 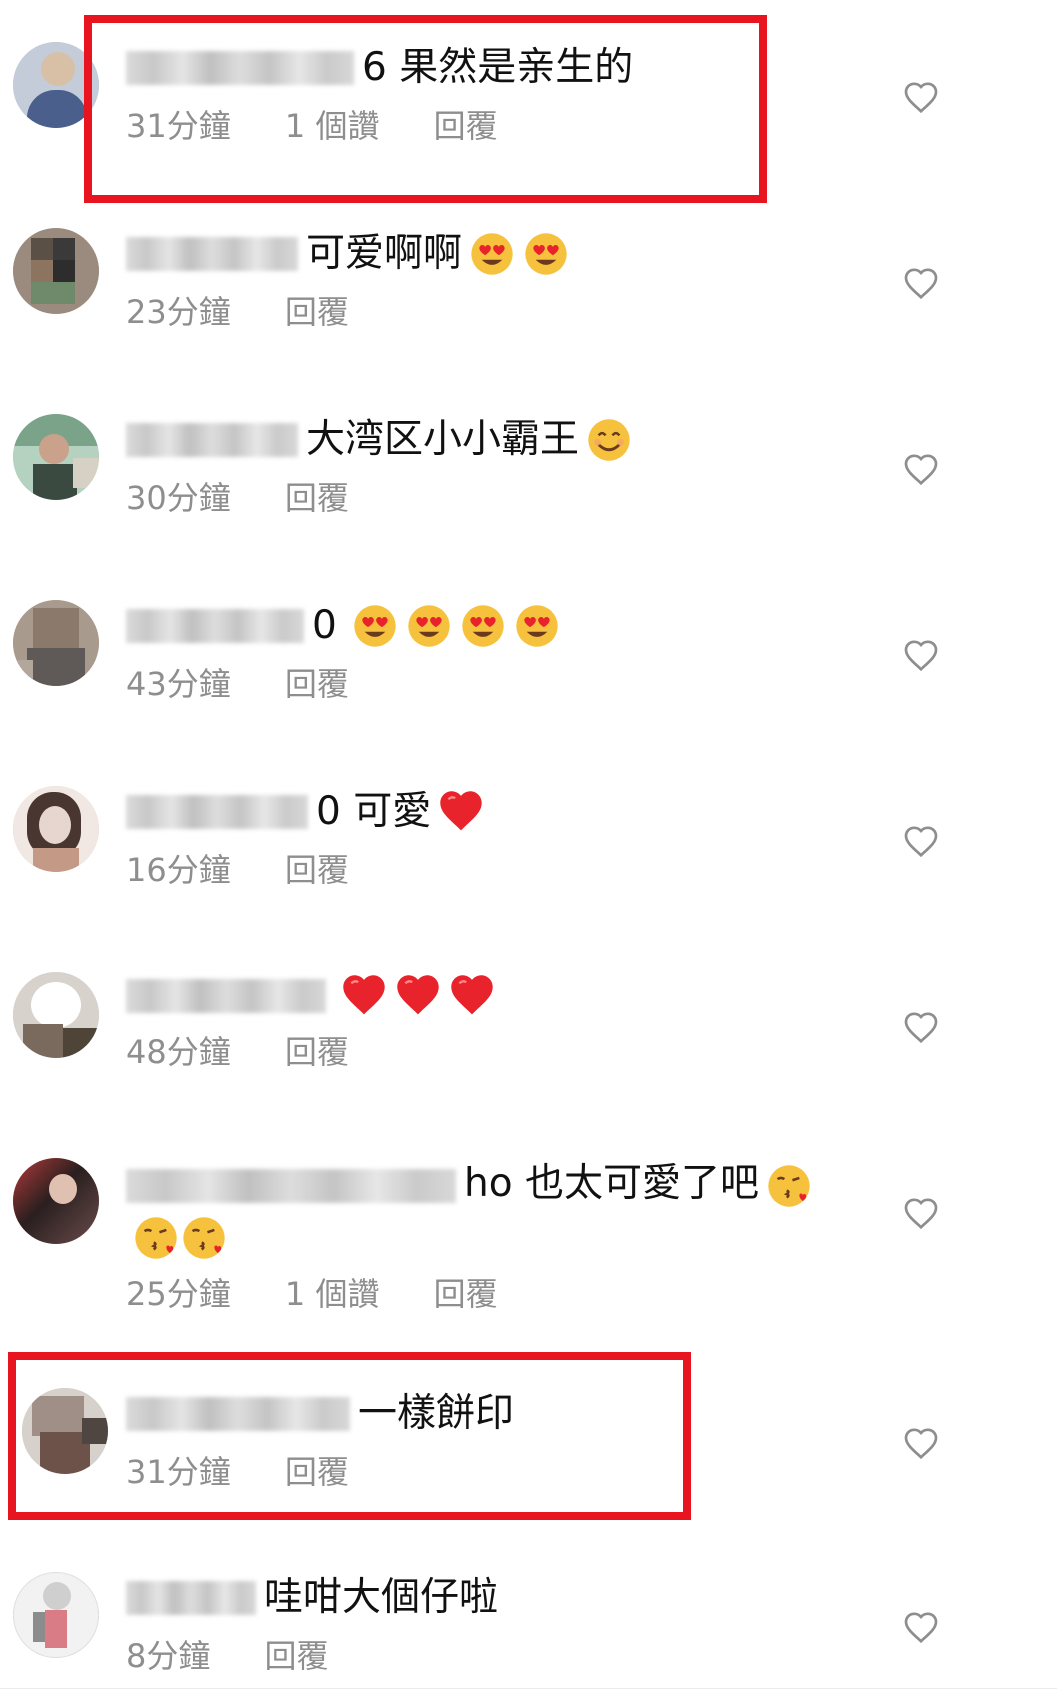 What do you see at coordinates (506, 1656) in the screenshot?
I see `comment-meta: 8分鐘 回覆` at bounding box center [506, 1656].